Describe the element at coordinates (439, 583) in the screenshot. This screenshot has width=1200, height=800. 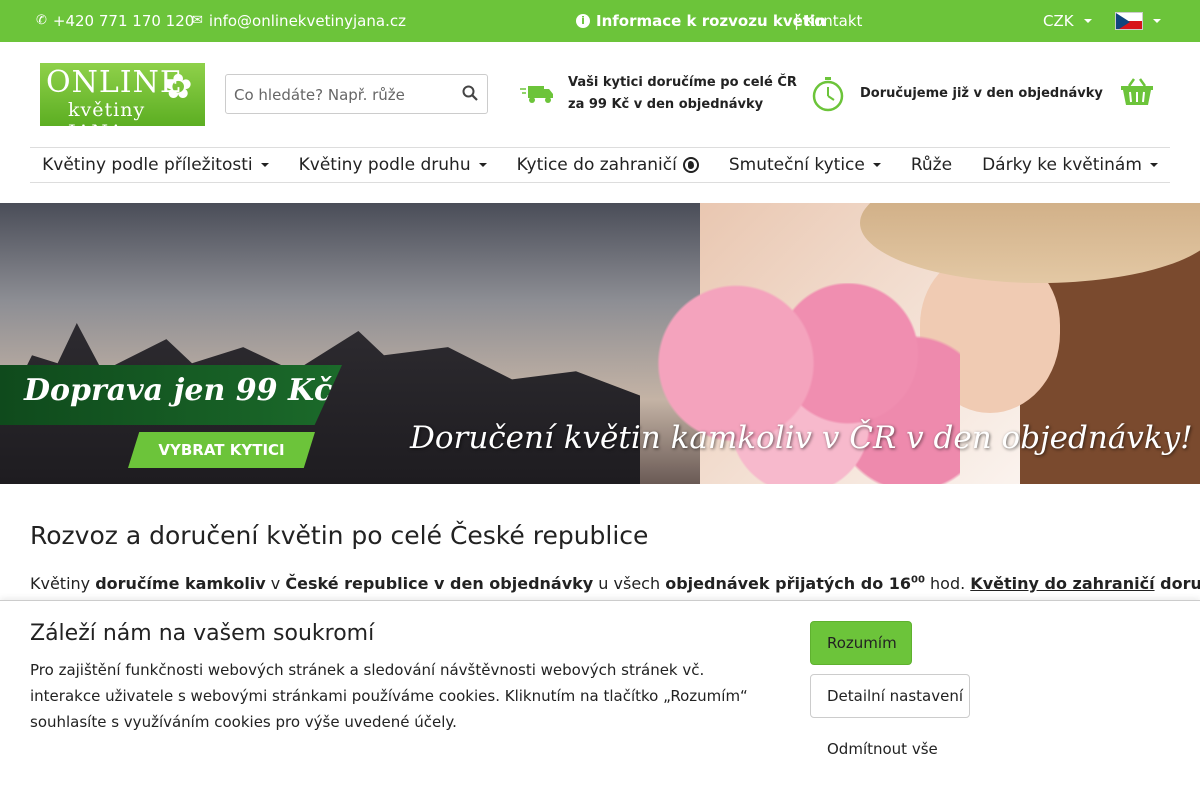
I see `intro-bold: České republice v den objednávky` at that location.